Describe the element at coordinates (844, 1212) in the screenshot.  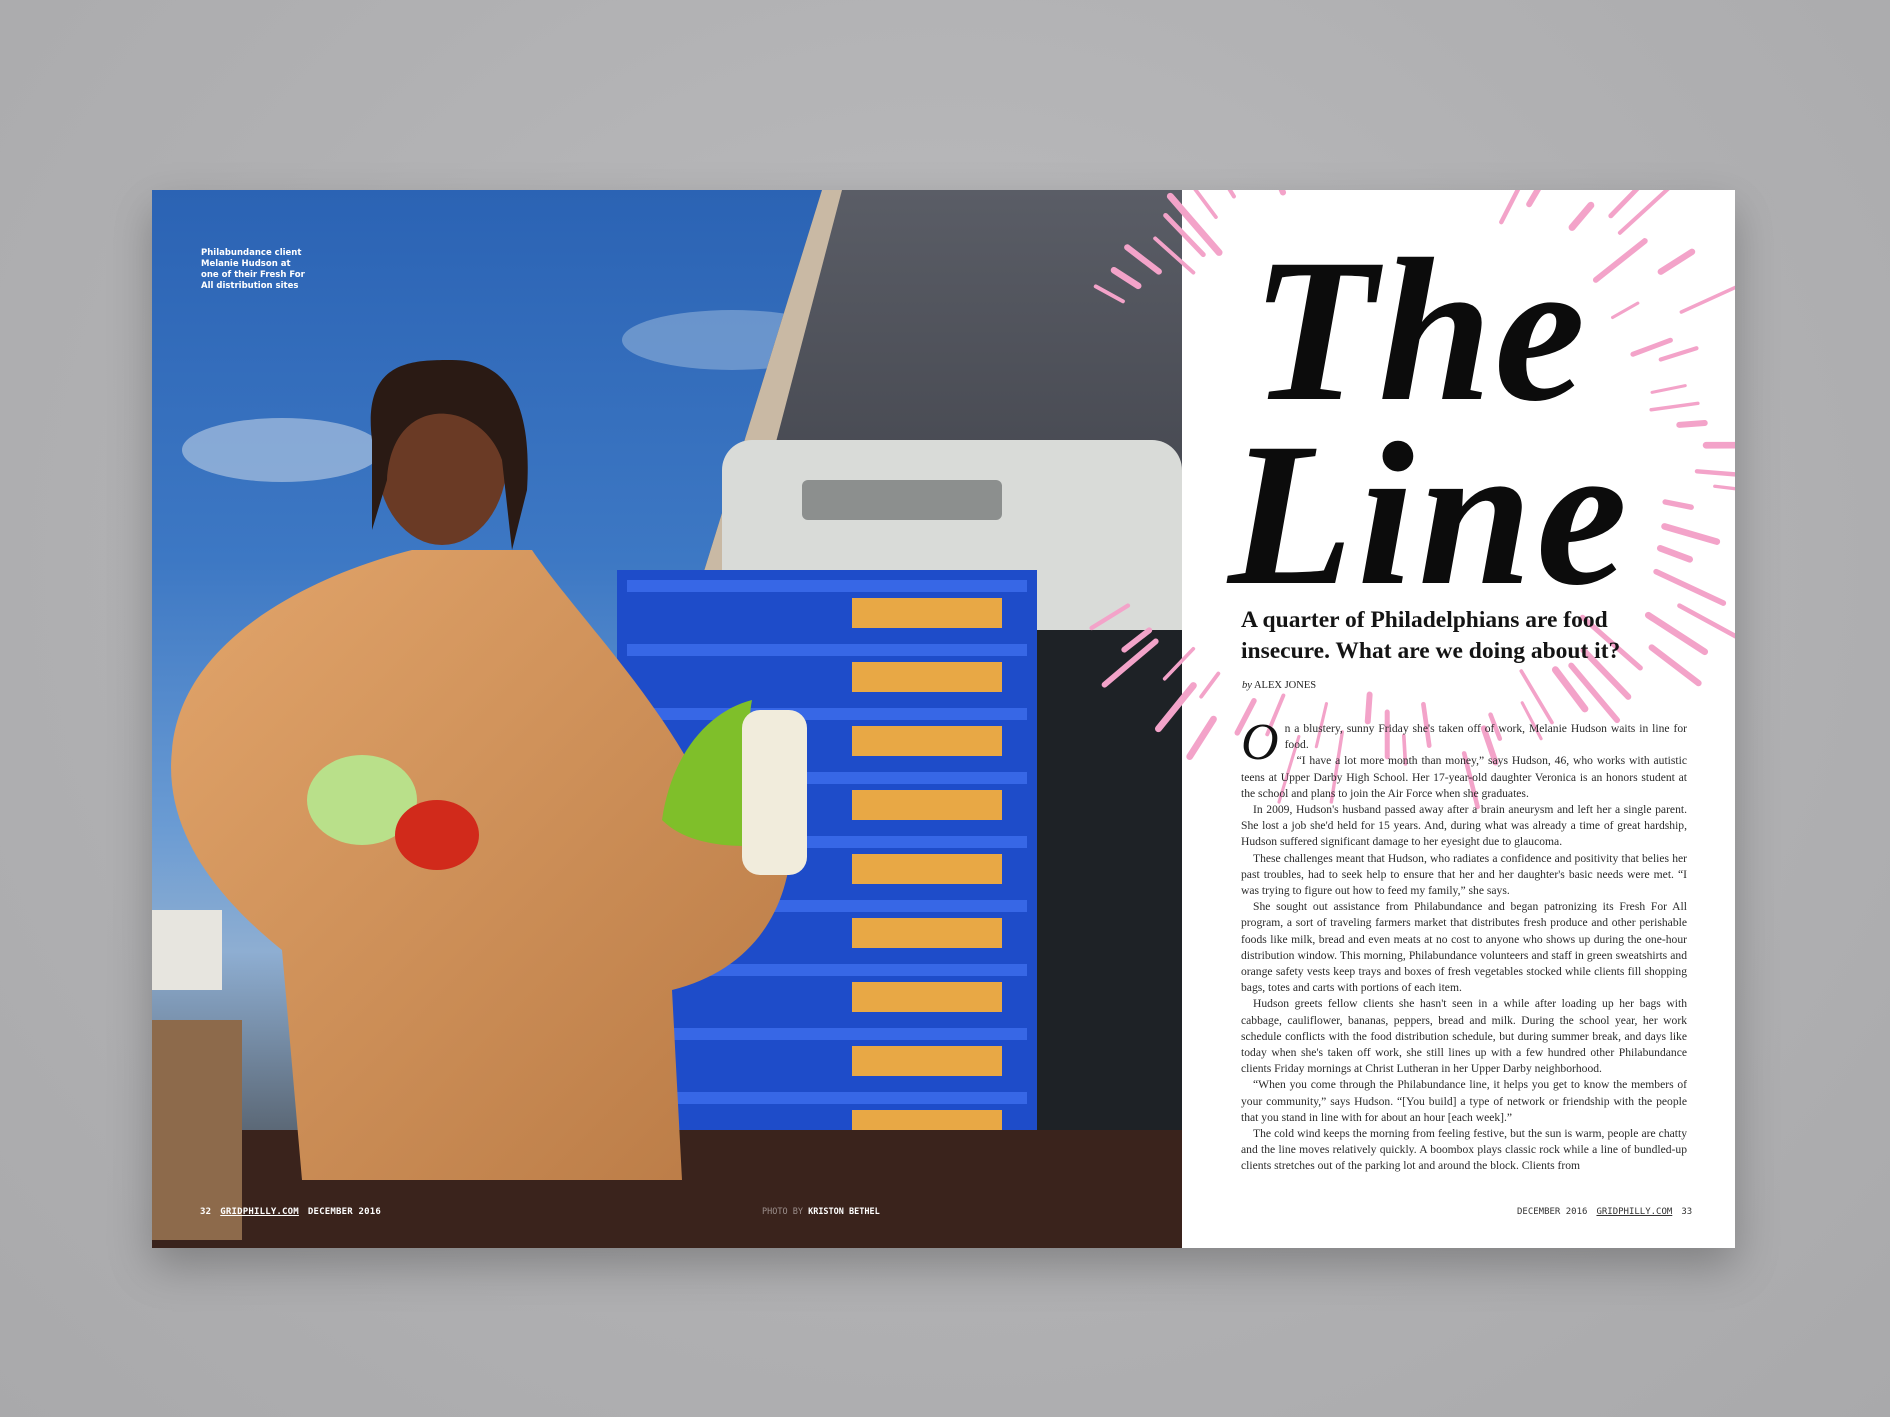
I see `credit-name: KRISTON BETHEL` at that location.